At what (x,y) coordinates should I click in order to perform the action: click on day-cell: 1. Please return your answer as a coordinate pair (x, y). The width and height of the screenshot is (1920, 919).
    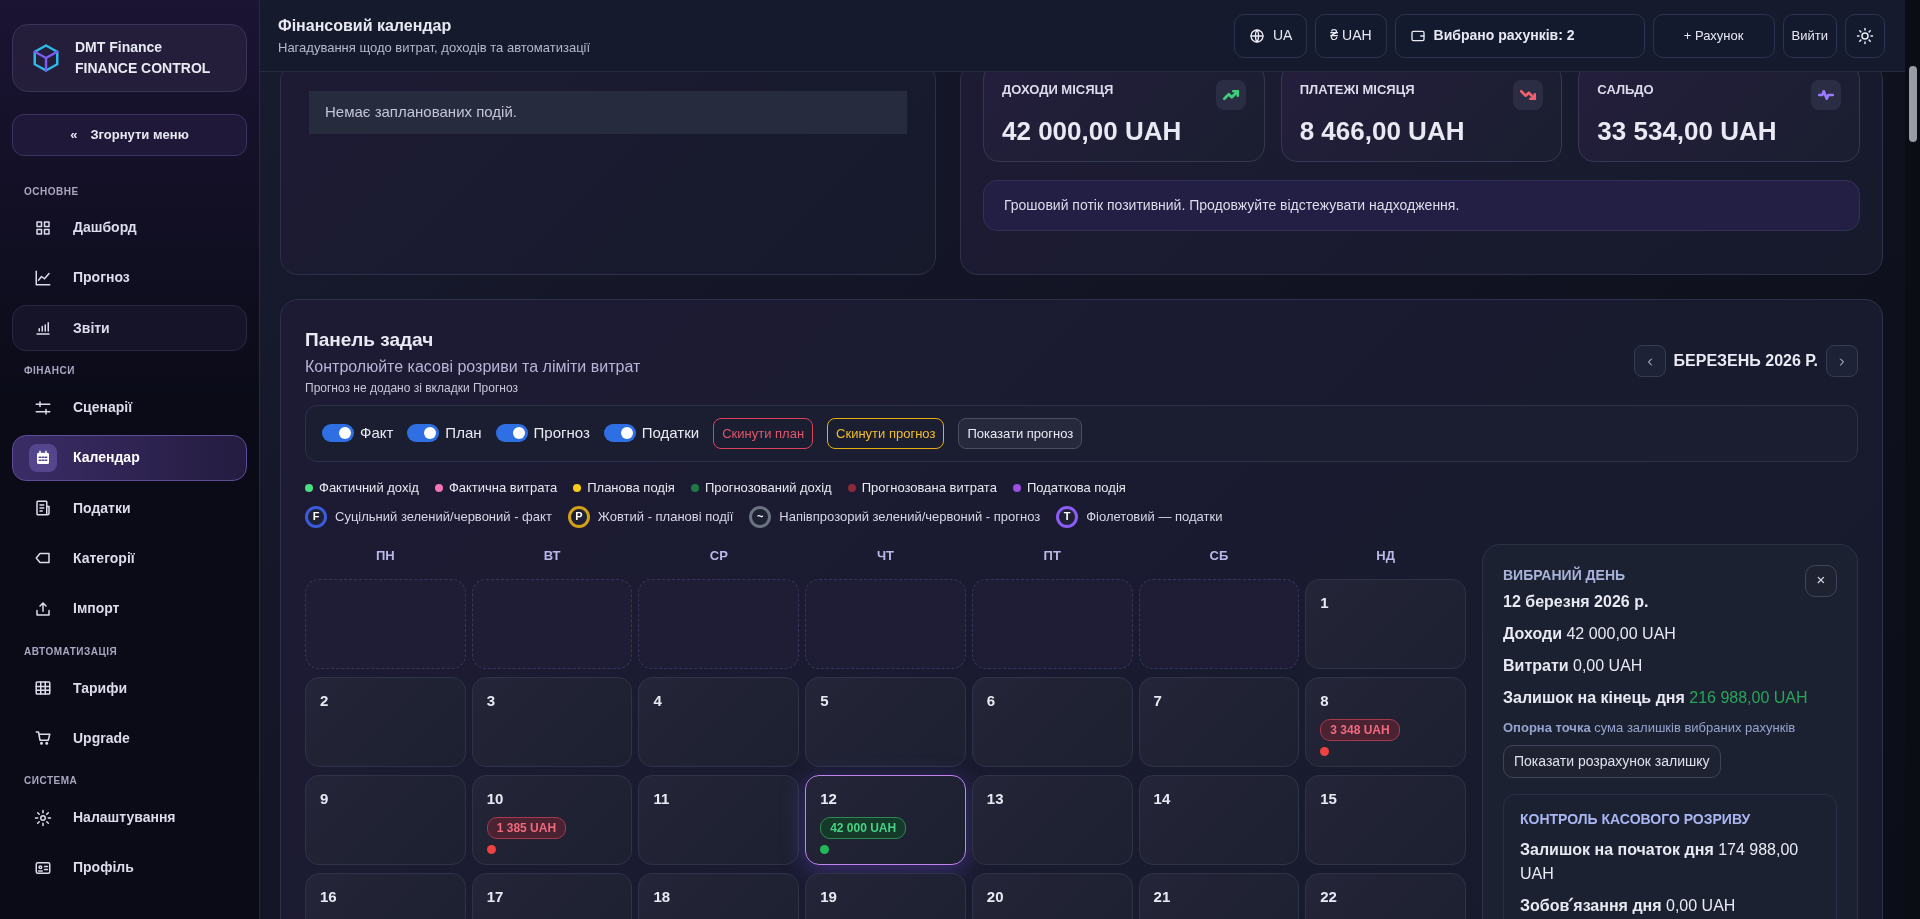
    Looking at the image, I should click on (1385, 624).